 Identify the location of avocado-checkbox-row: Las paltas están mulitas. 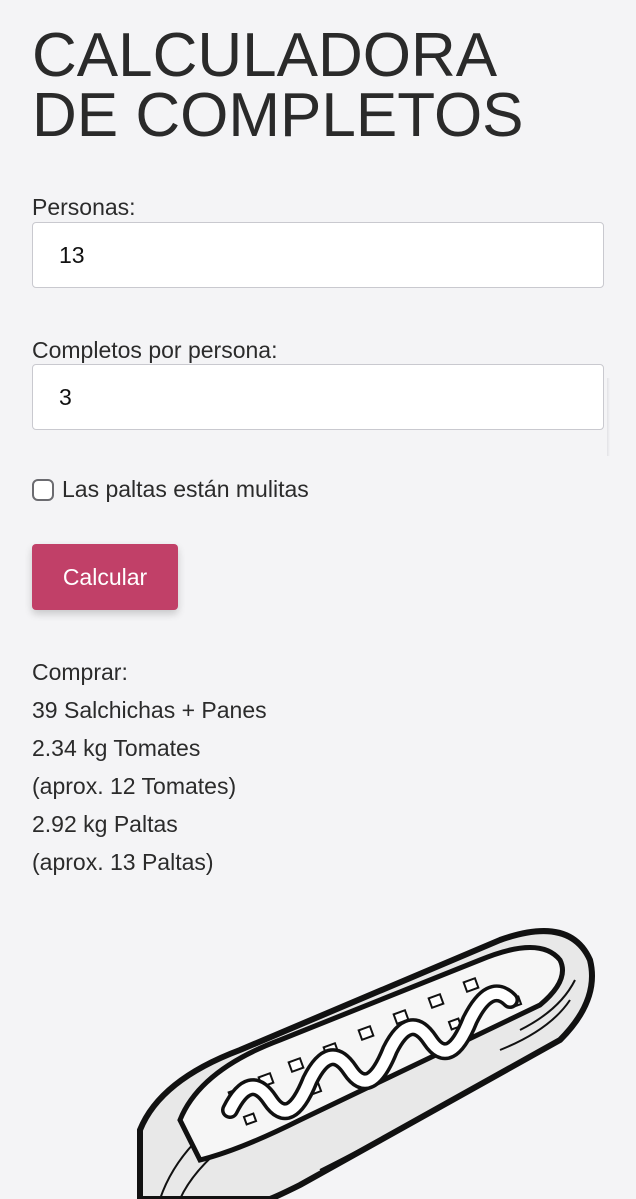
(170, 489).